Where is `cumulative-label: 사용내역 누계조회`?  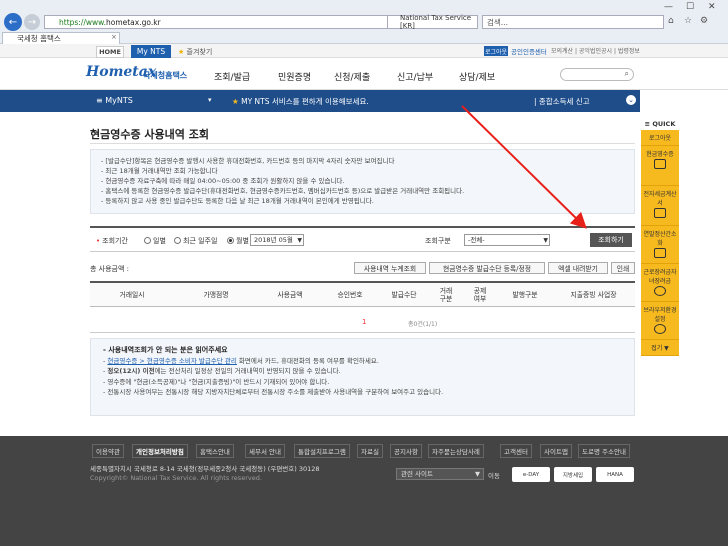
cumulative-label: 사용내역 누계조회 is located at coordinates (390, 269).